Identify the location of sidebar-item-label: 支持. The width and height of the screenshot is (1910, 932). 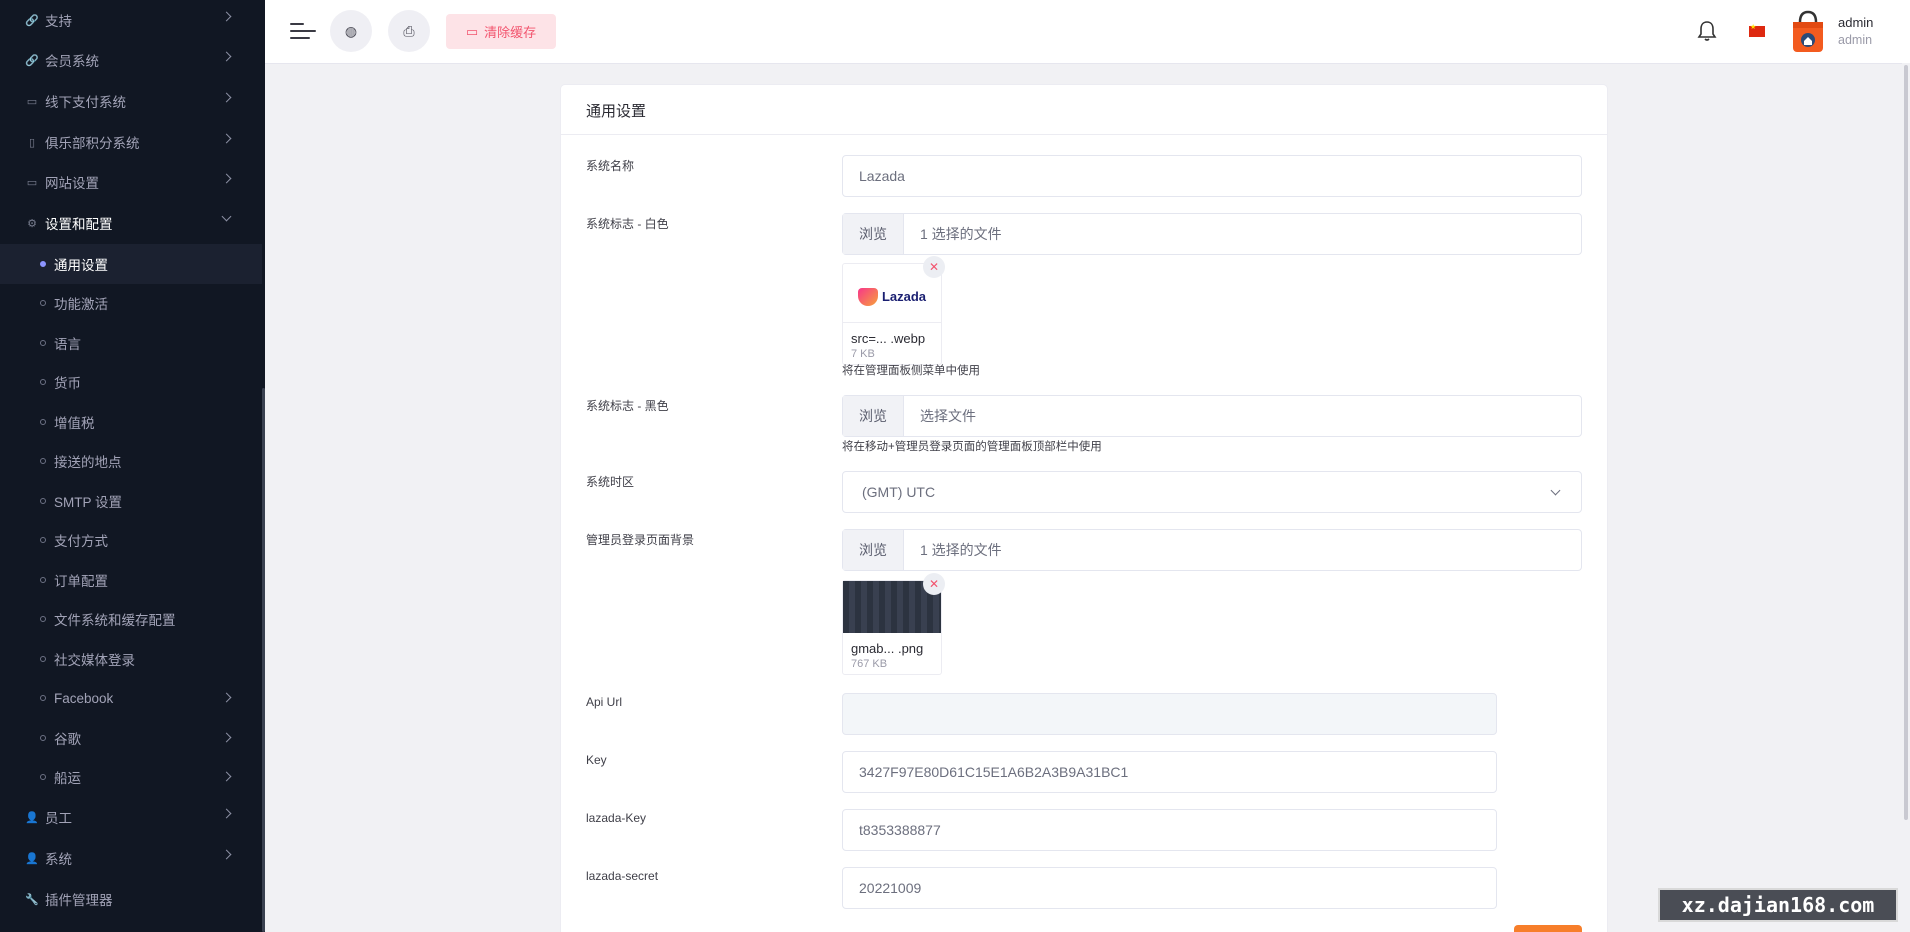
(58, 21).